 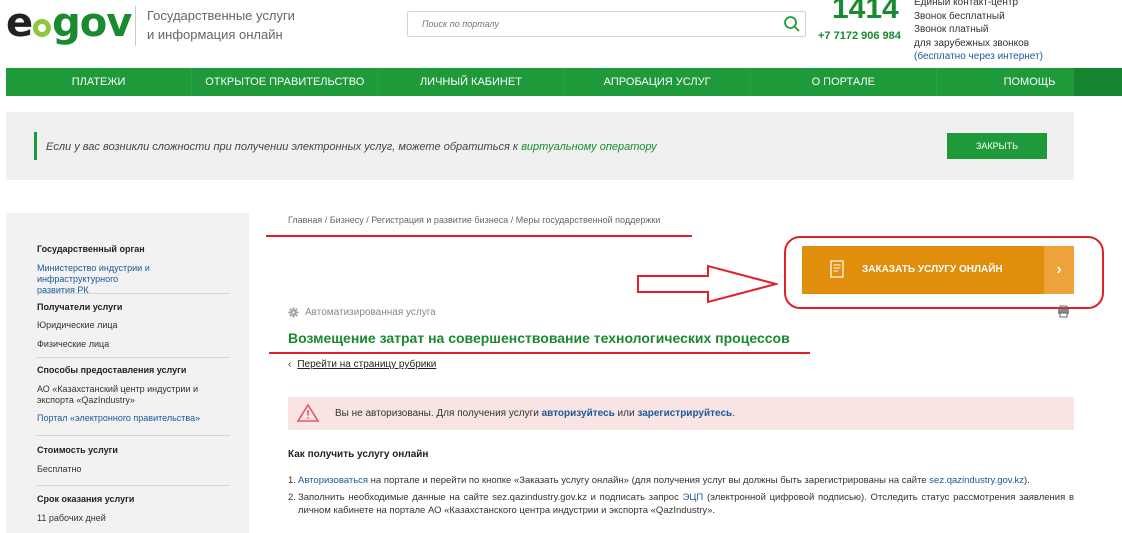 I want to click on sidebar-value: Бесплатно, so click(x=59, y=469).